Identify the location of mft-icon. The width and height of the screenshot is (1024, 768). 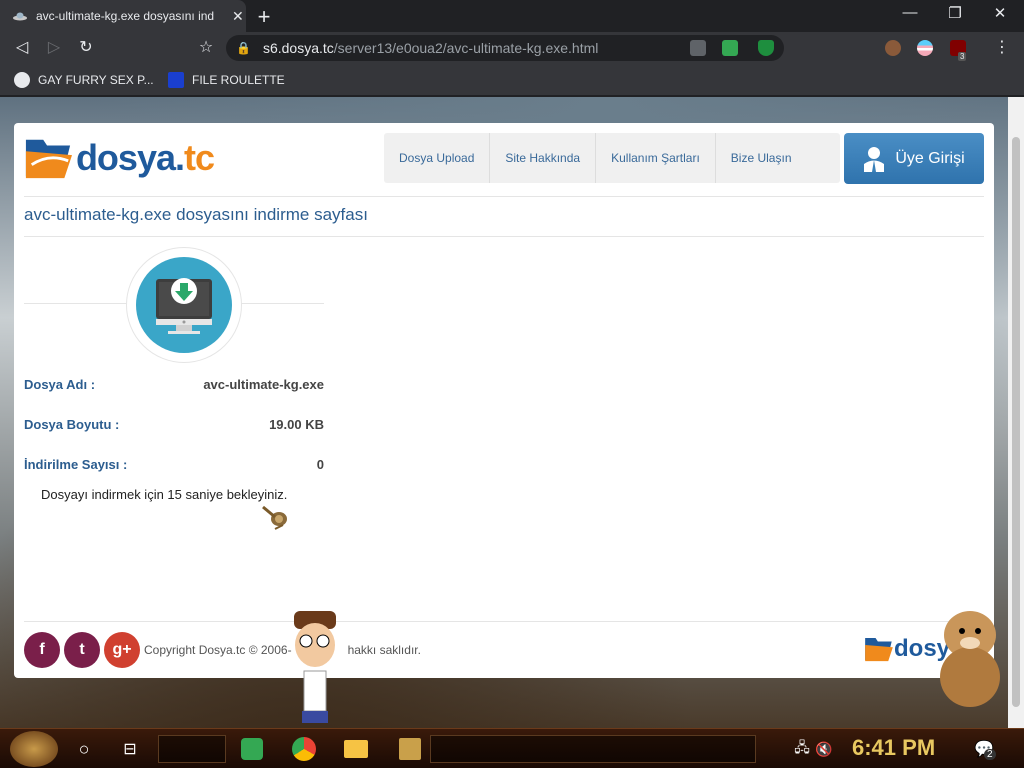
(176, 80).